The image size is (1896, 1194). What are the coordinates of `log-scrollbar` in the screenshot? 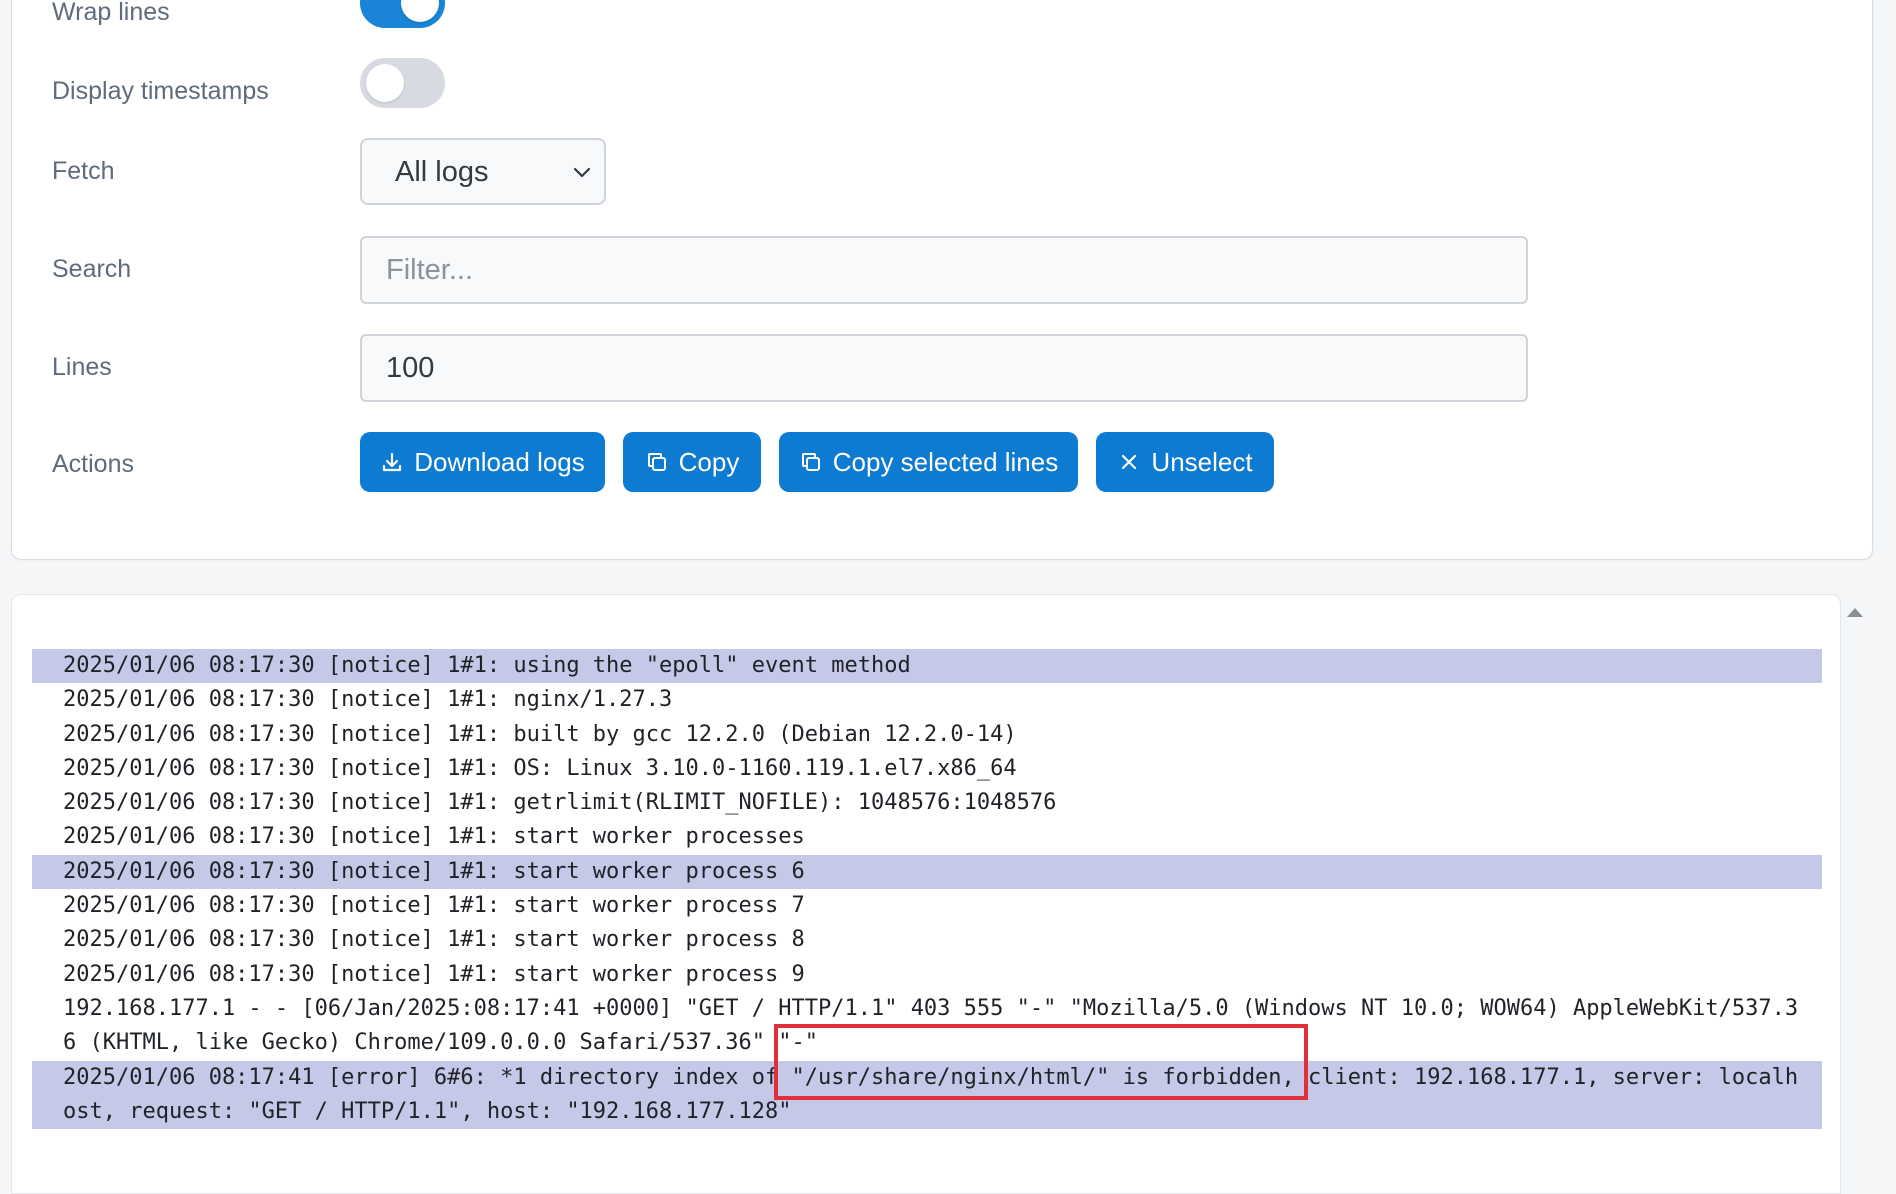 It's located at (1856, 882).